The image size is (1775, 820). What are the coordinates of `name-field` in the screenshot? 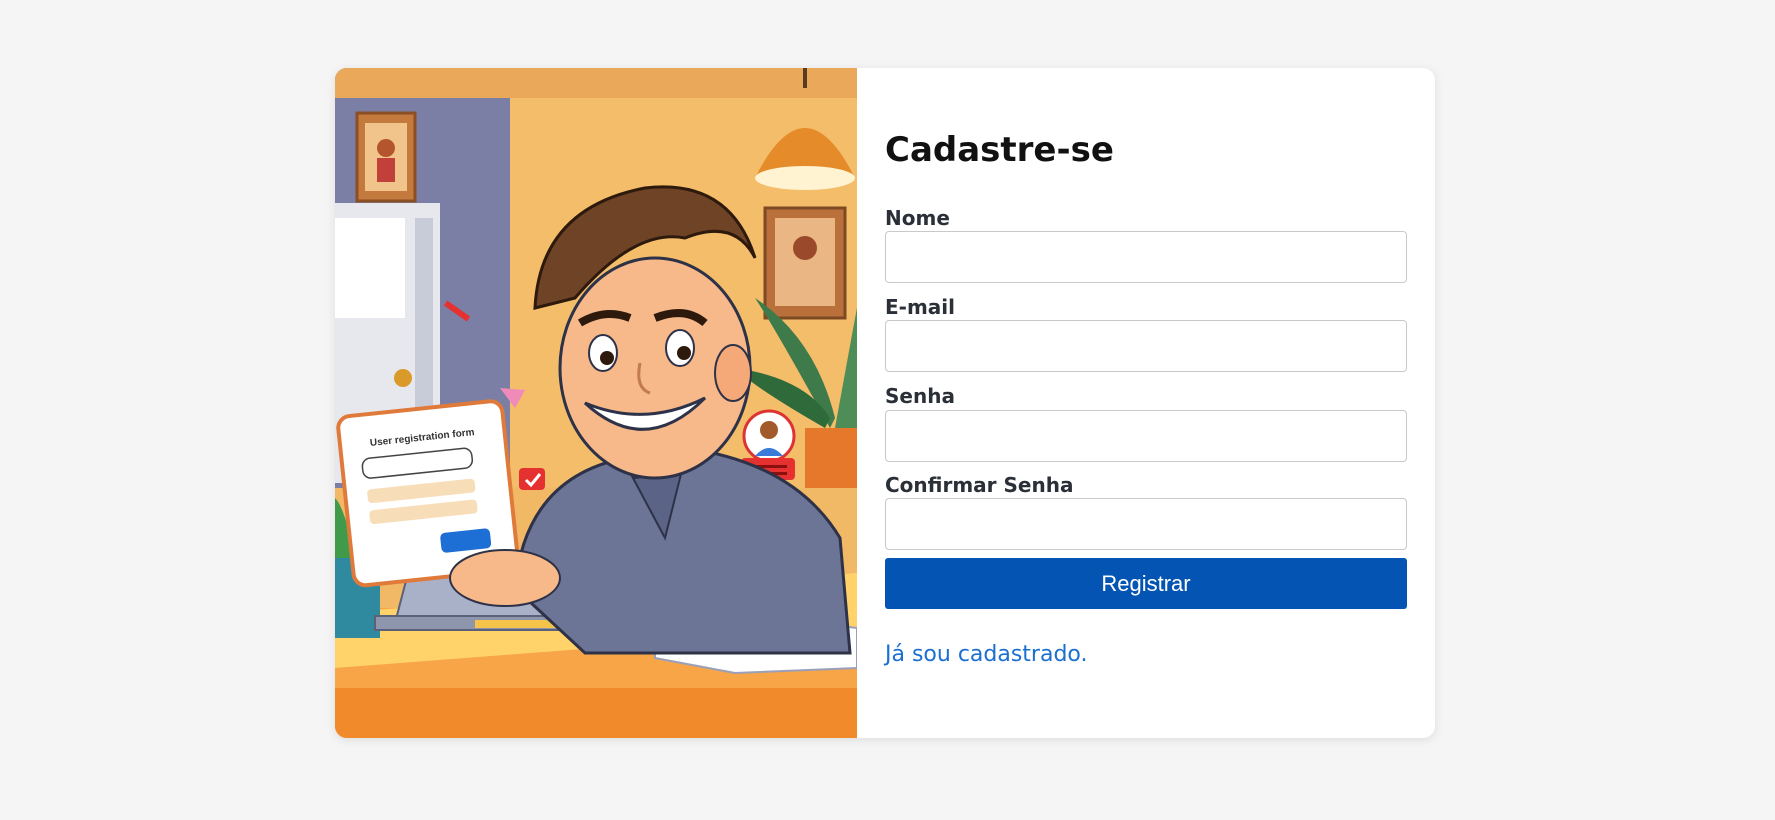 It's located at (1146, 257).